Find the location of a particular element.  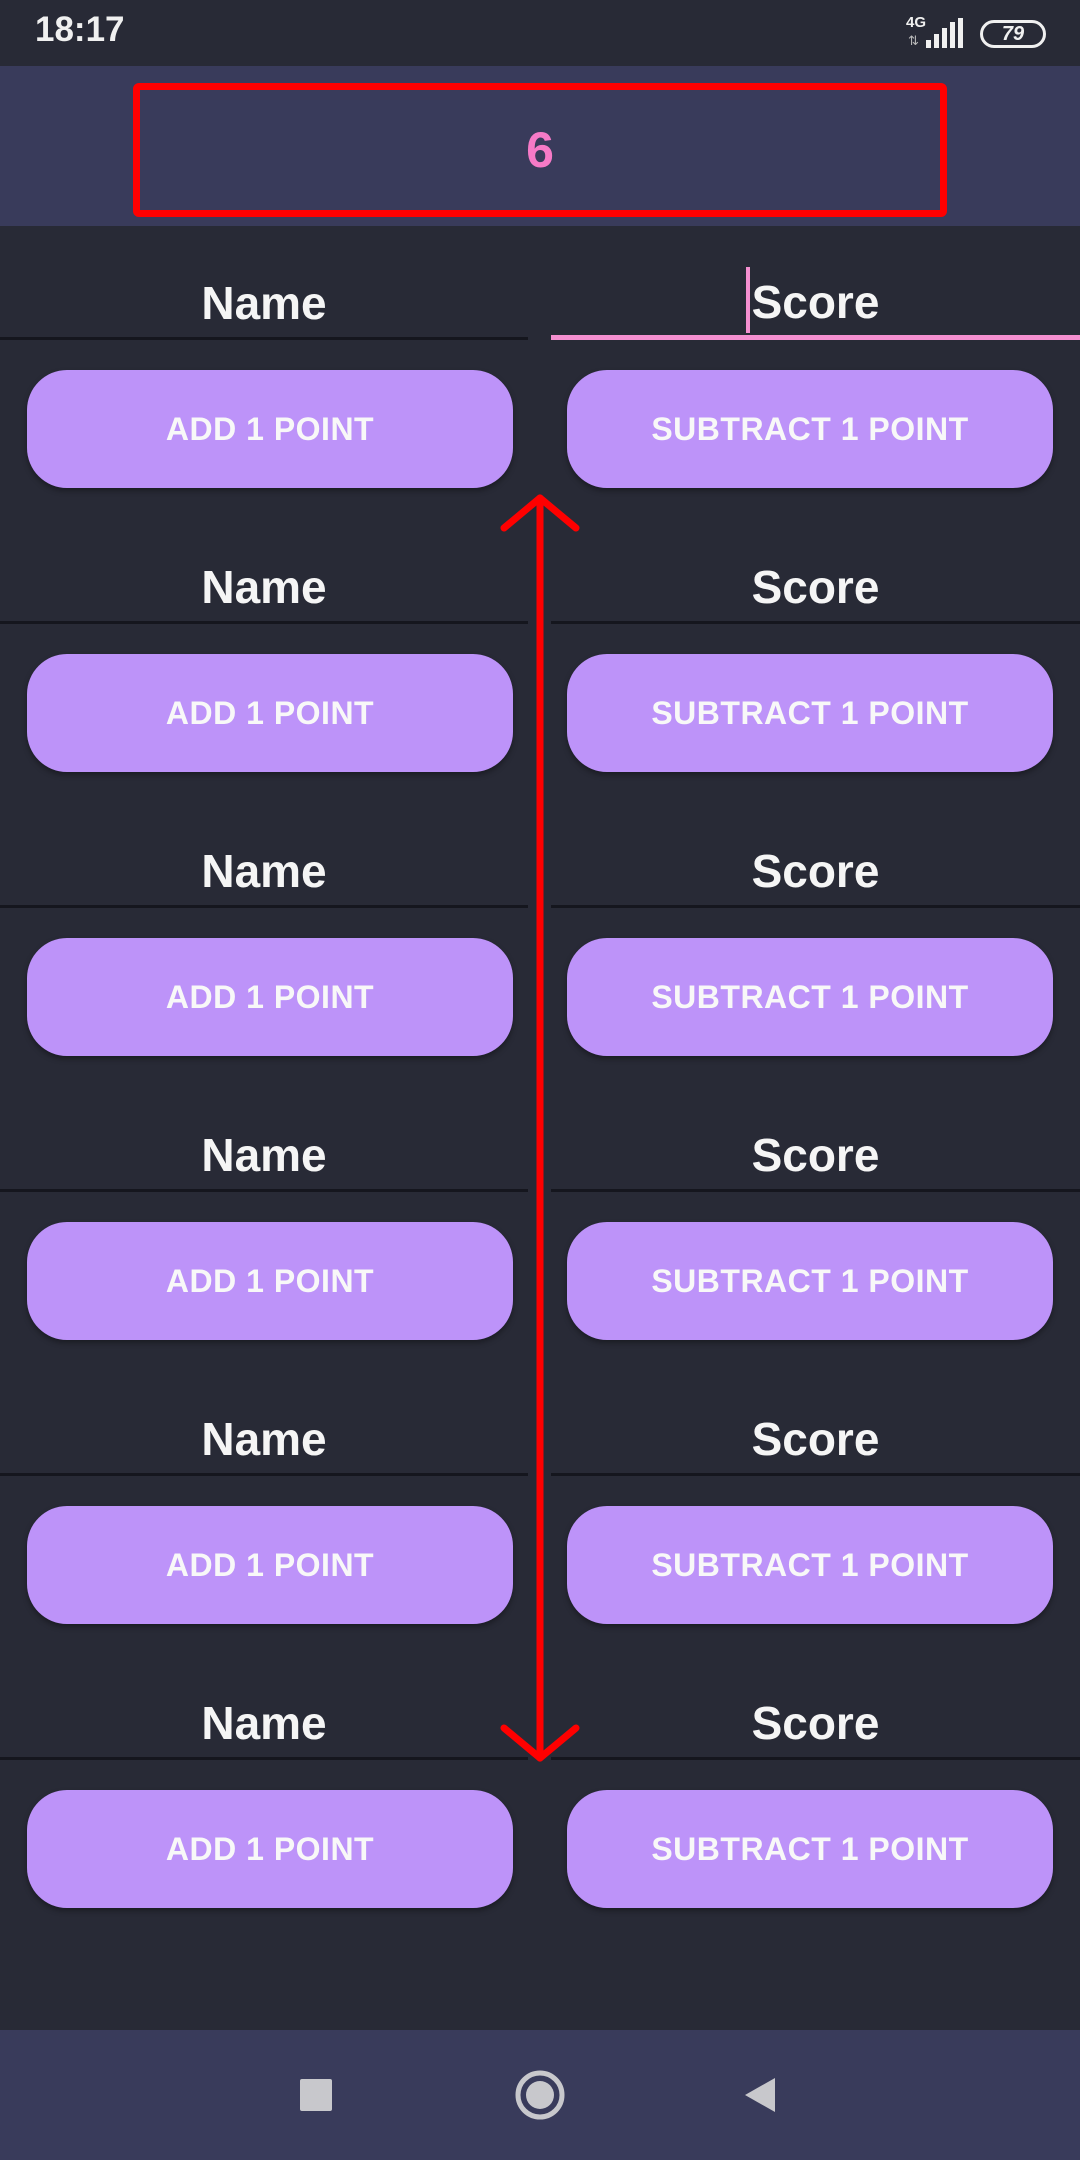

battery-level: 79 is located at coordinates (1013, 33).